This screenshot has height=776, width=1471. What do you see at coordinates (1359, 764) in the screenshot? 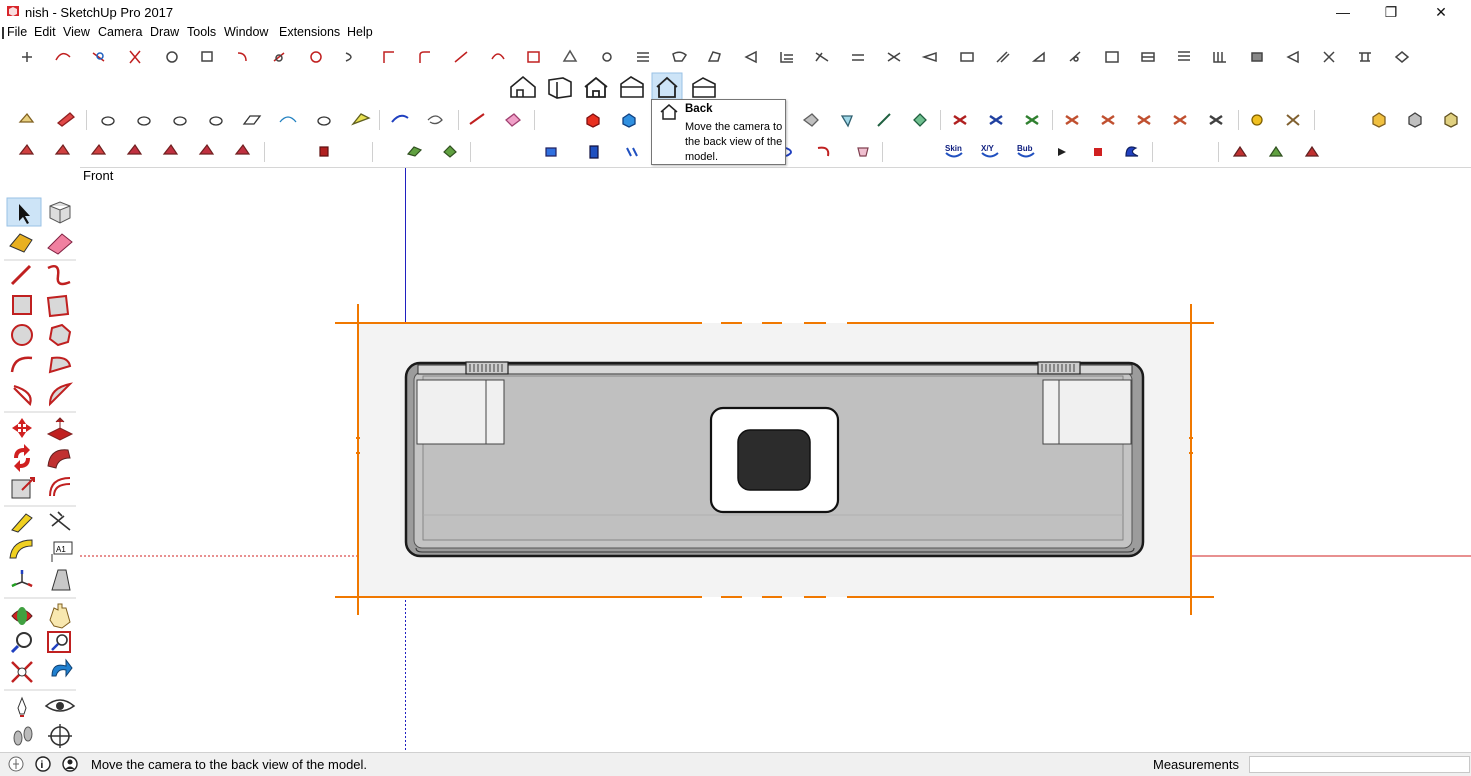
I see `measurements-input` at bounding box center [1359, 764].